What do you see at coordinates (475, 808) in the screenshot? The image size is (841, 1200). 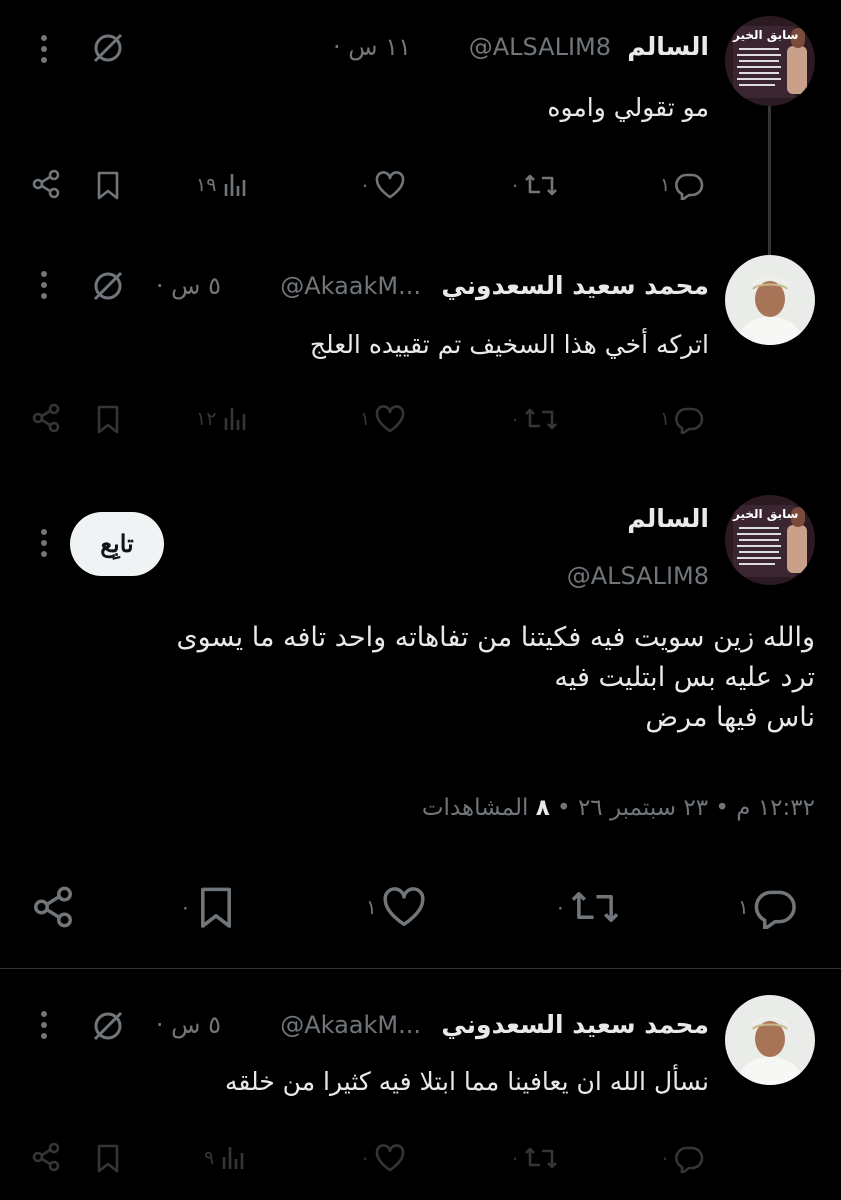 I see `views-label: المشاهدات` at bounding box center [475, 808].